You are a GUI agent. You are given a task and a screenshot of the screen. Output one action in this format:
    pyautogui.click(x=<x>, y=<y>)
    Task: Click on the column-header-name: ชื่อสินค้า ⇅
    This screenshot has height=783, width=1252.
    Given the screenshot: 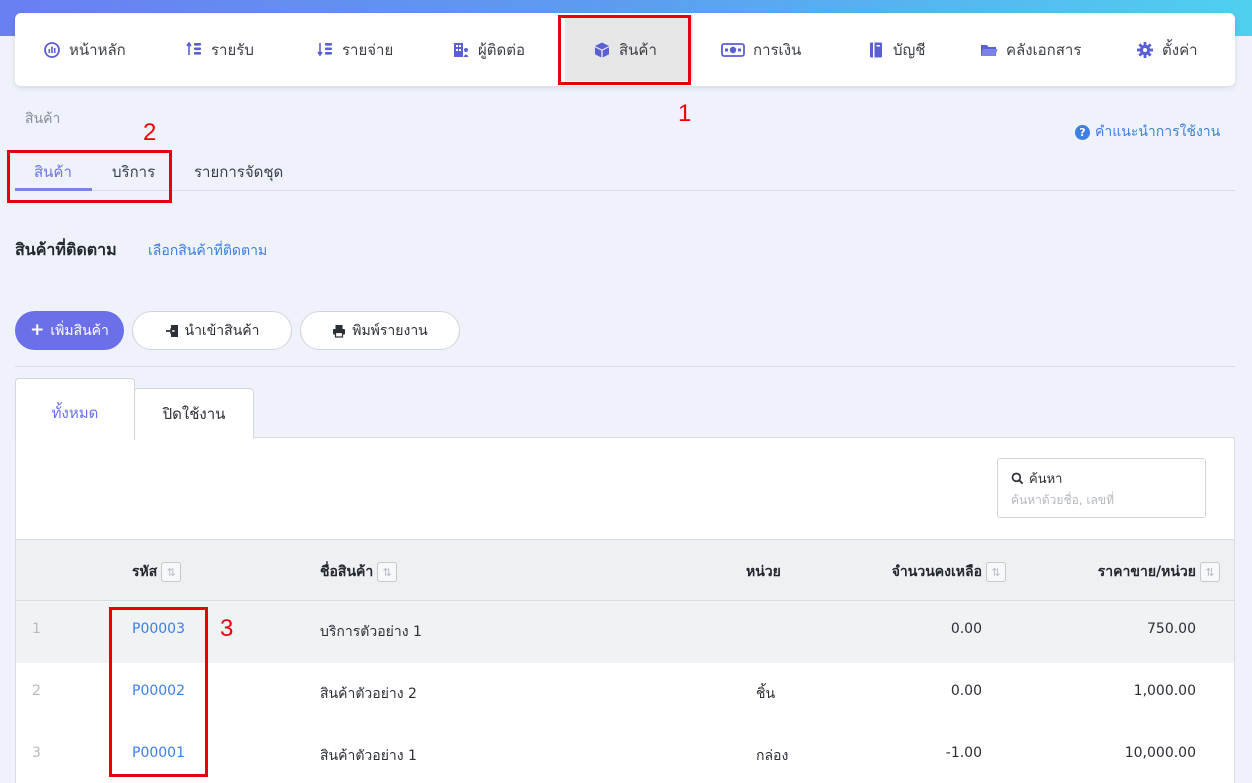 What is the action you would take?
    pyautogui.click(x=359, y=572)
    